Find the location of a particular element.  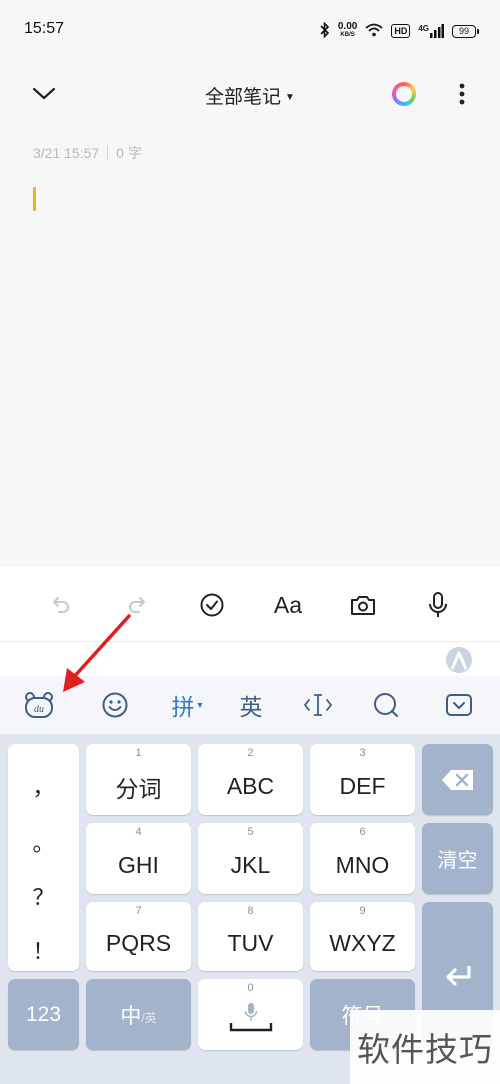

notes-folder-selector: 全部笔记 ▼ is located at coordinates (250, 95).